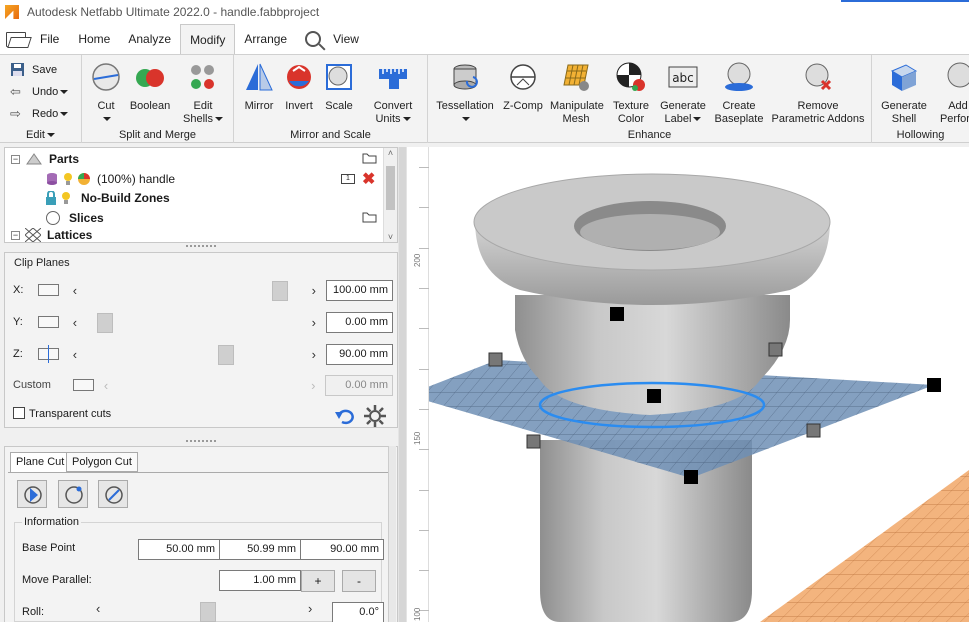  What do you see at coordinates (390, 153) in the screenshot?
I see `chevron-up-icon: ˄` at bounding box center [390, 153].